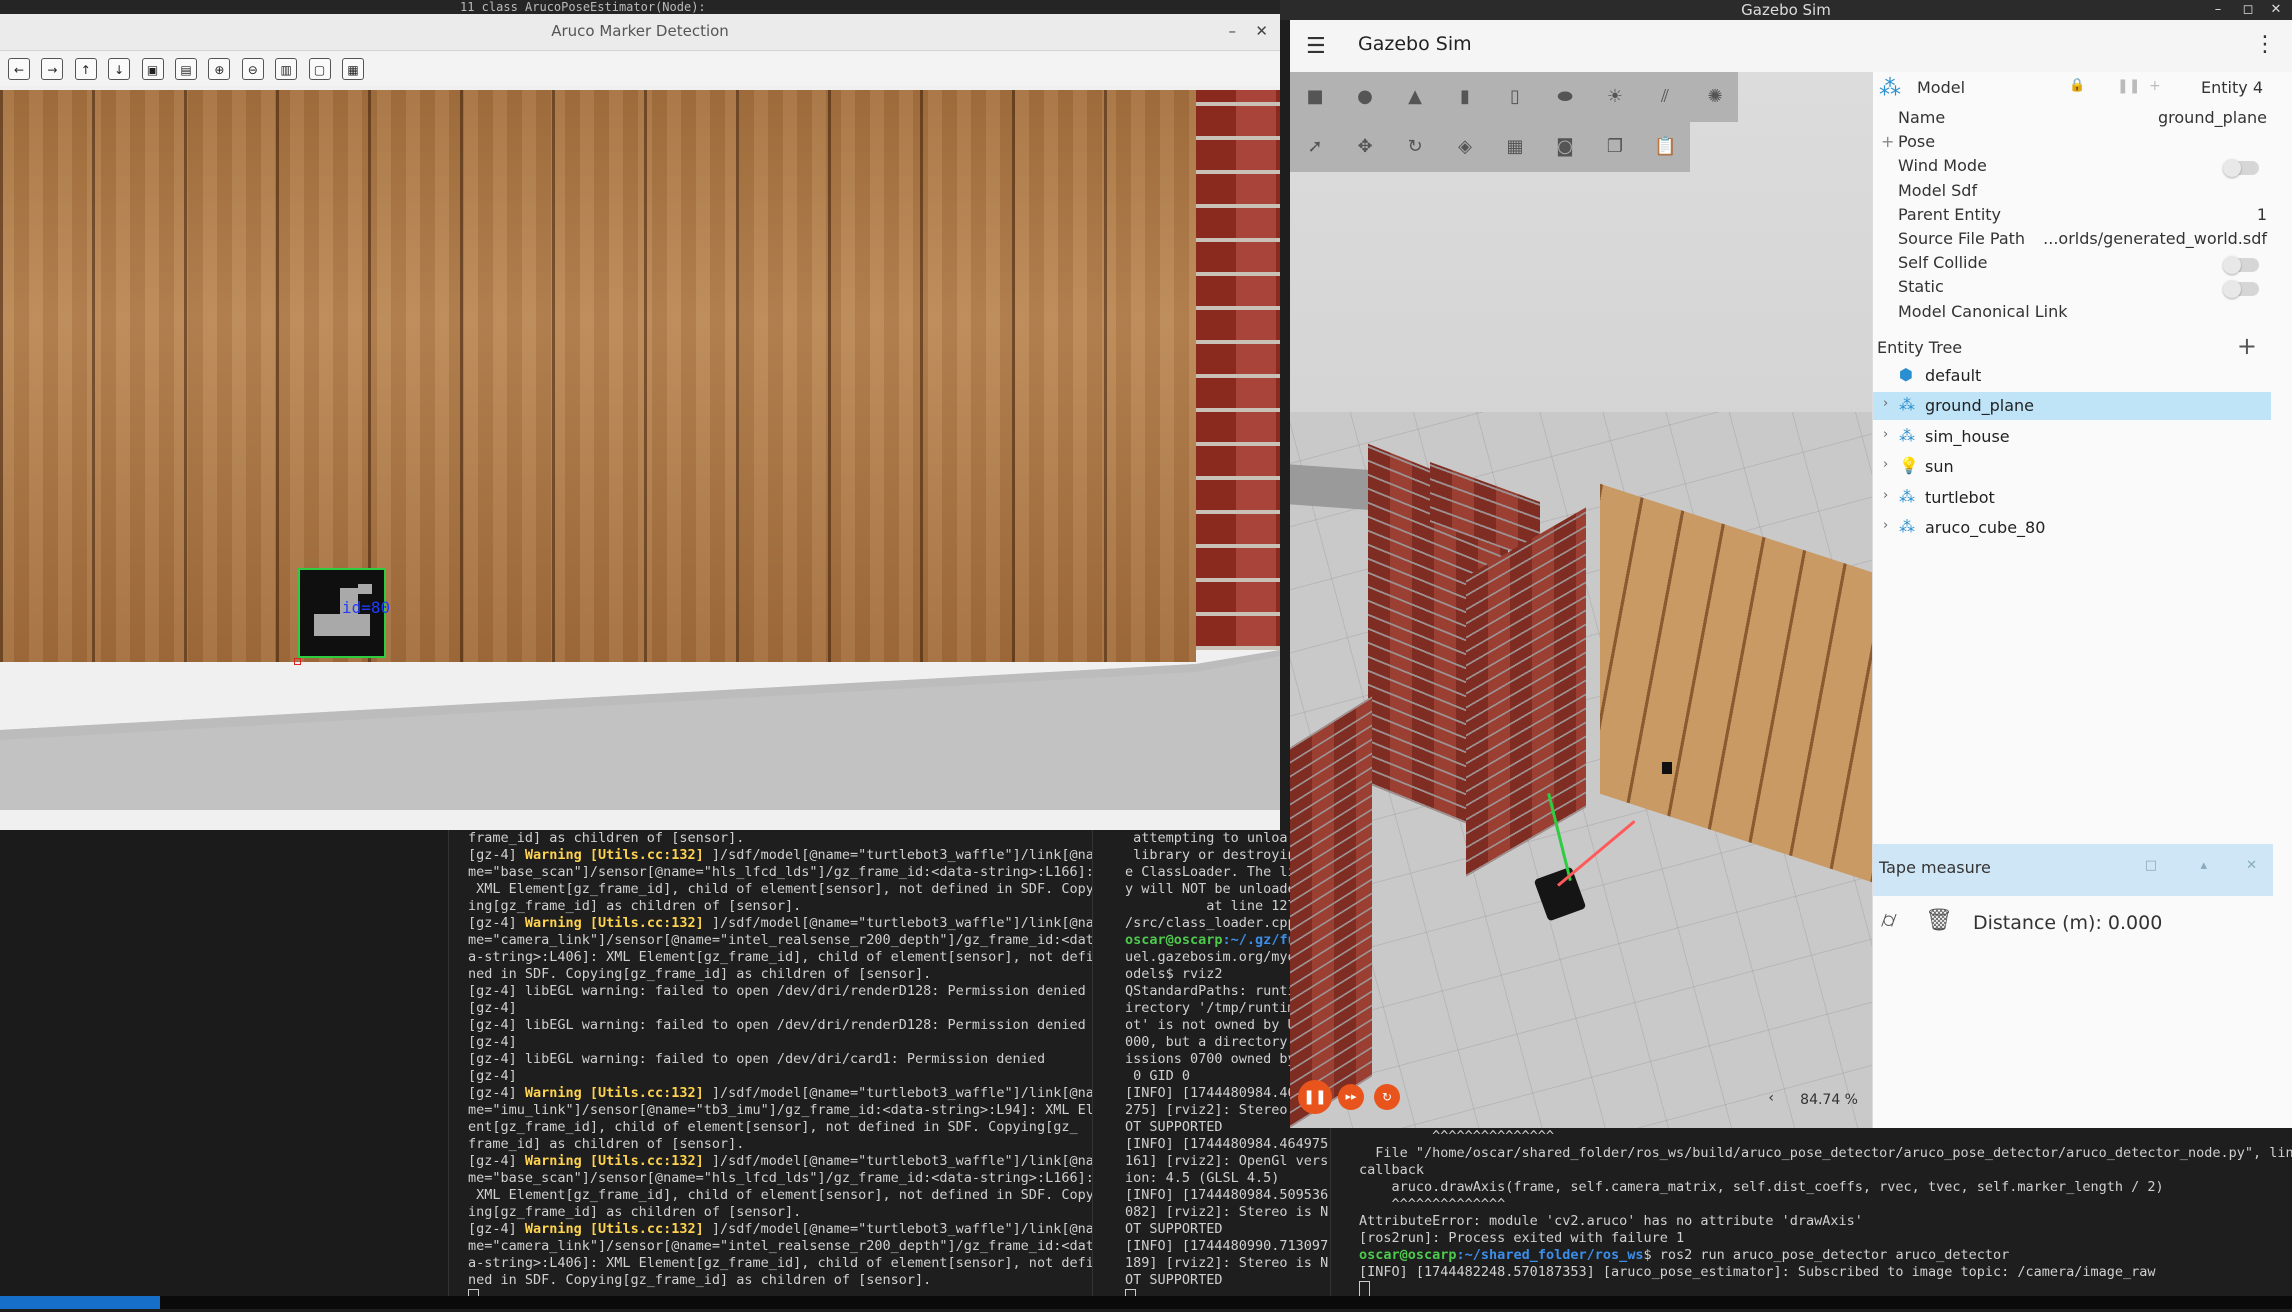  Describe the element at coordinates (2068, 923) in the screenshot. I see `distance-readout: Distance (m): 0.000` at that location.